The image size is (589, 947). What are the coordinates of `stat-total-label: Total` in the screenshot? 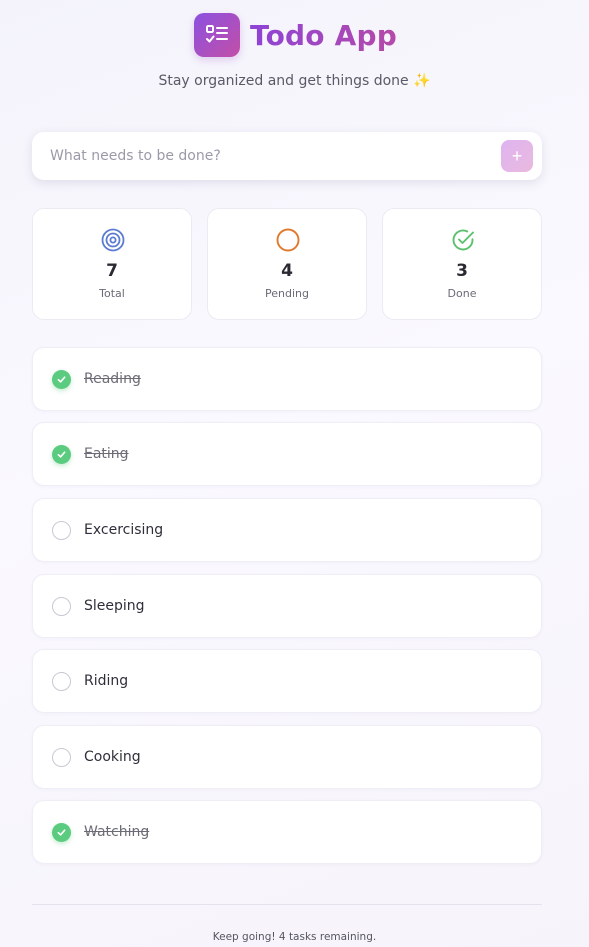 It's located at (112, 293).